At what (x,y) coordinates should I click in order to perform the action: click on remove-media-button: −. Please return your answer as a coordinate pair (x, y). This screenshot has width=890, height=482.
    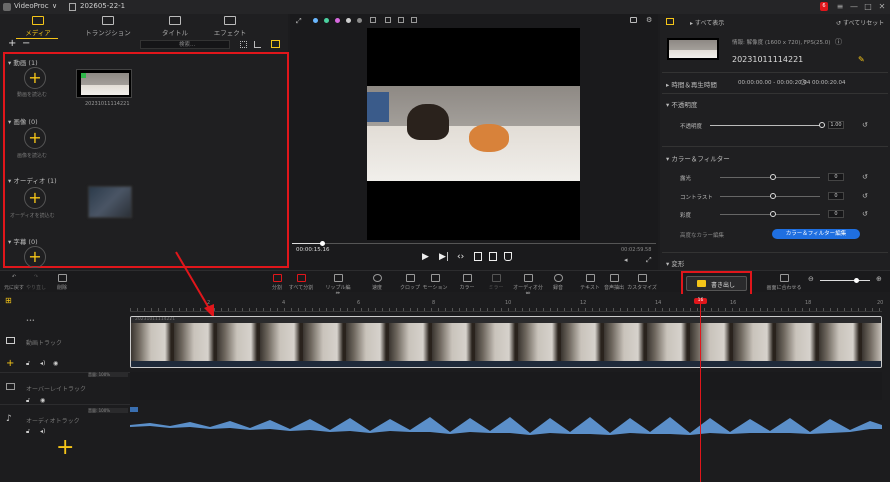
    Looking at the image, I should click on (26, 43).